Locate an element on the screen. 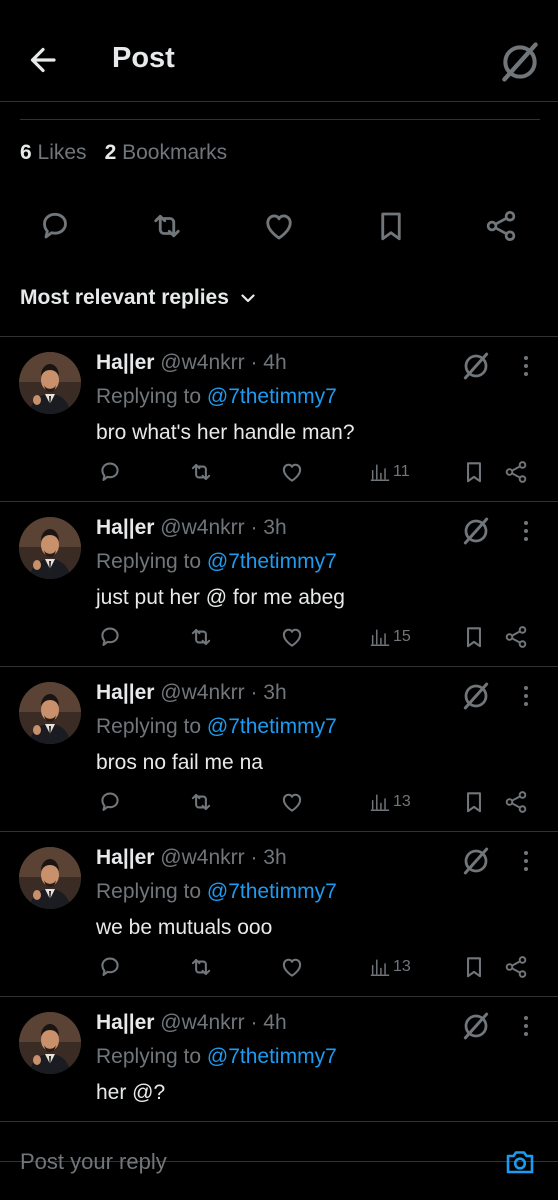 This screenshot has height=1200, width=558. camera-icon is located at coordinates (520, 1162).